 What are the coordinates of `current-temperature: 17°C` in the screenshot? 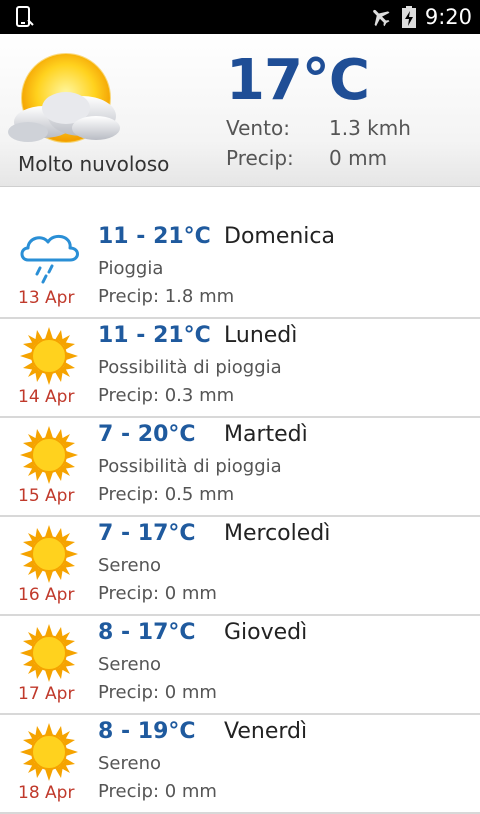 It's located at (298, 80).